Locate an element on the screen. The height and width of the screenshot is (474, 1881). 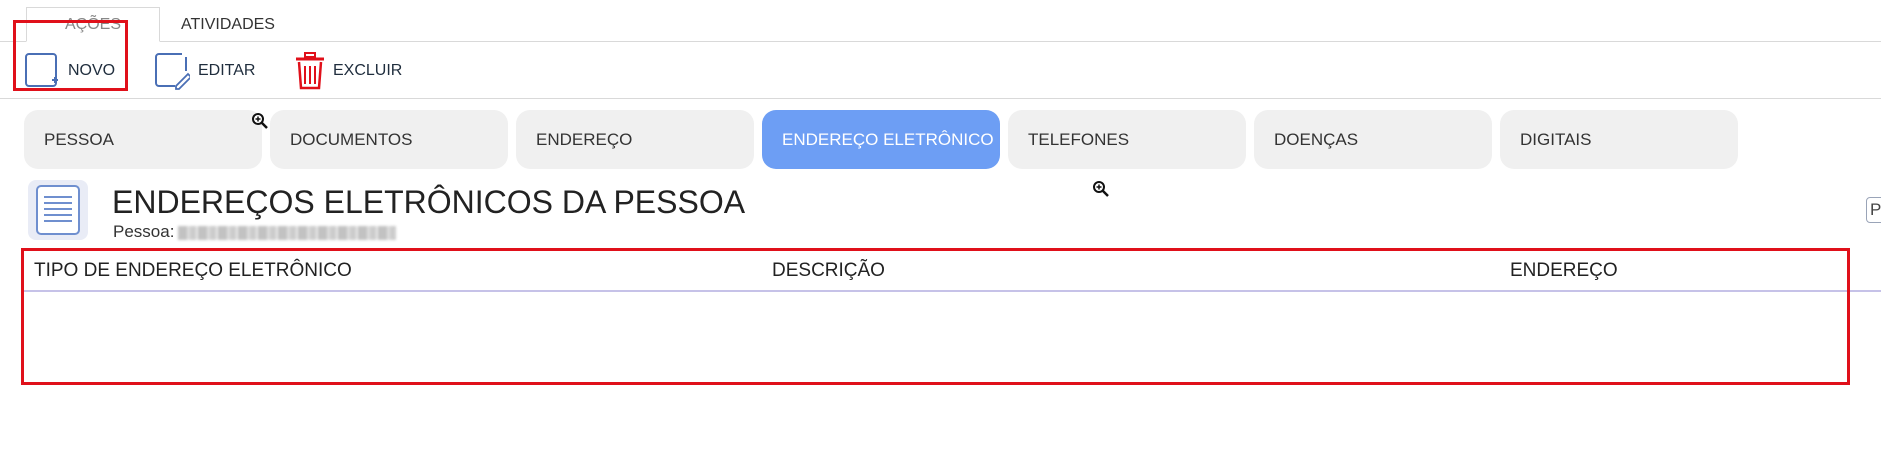
new-document-icon is located at coordinates (42, 71).